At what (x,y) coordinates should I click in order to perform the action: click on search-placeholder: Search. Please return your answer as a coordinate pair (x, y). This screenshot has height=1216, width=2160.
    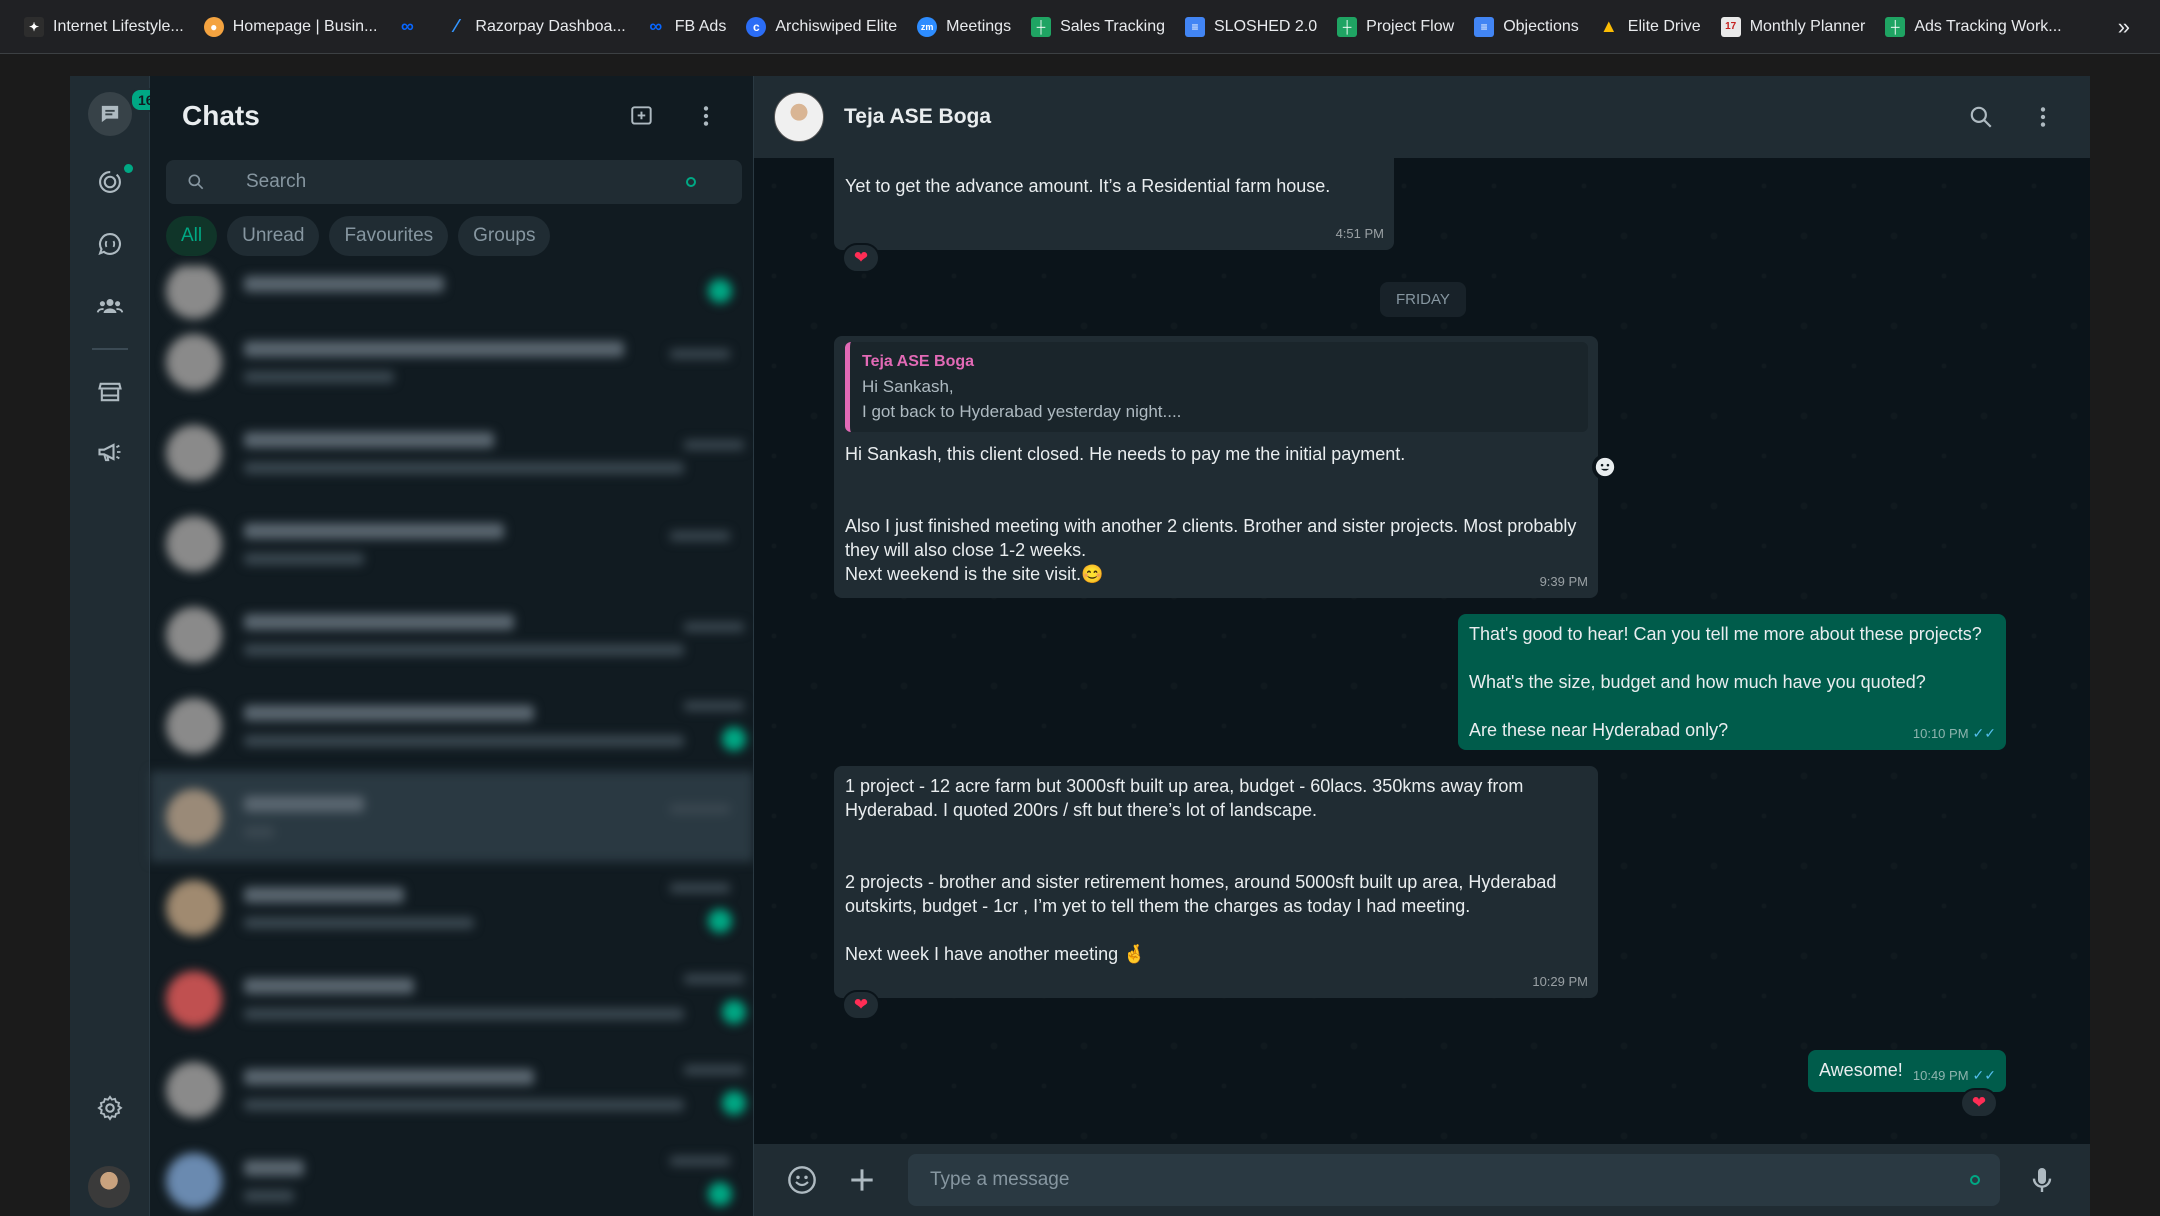
    Looking at the image, I should click on (276, 181).